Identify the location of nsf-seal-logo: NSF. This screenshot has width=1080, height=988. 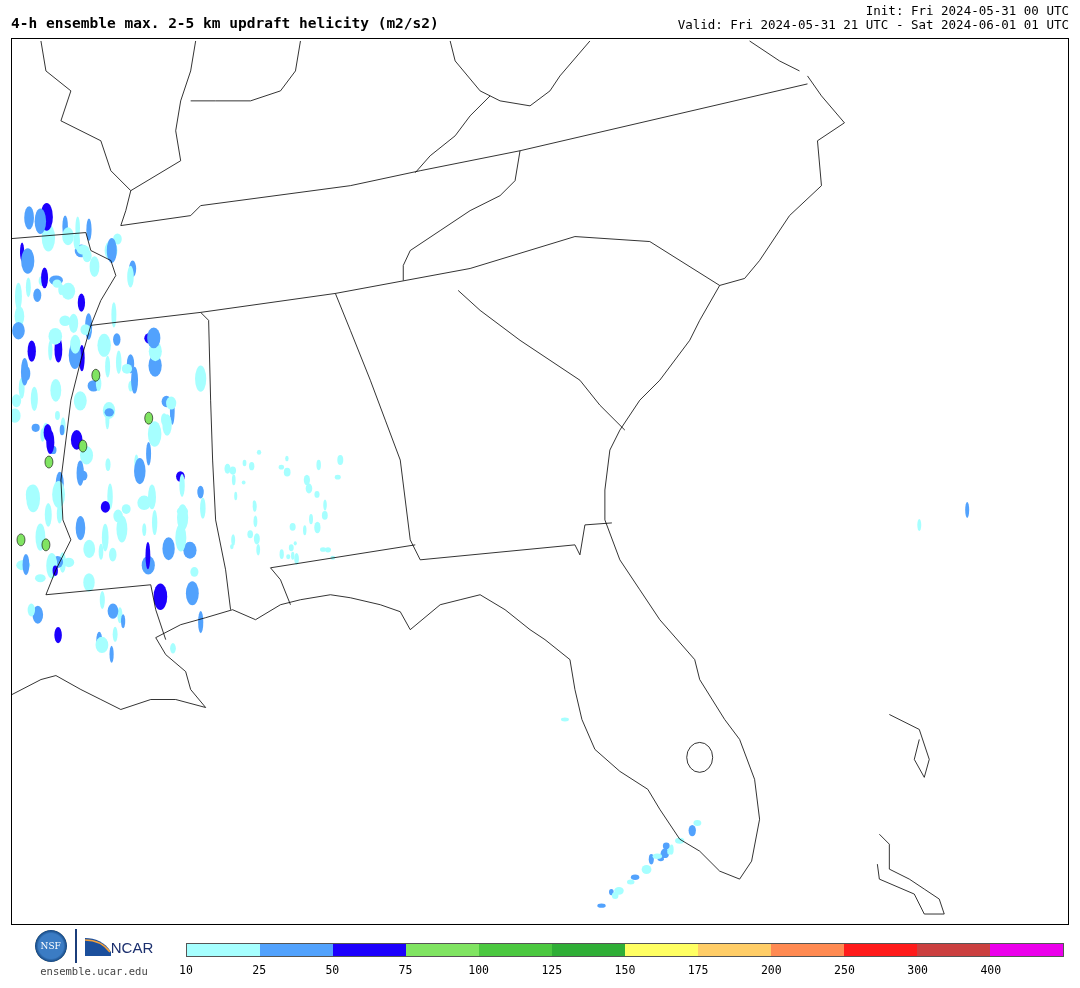
(50, 946).